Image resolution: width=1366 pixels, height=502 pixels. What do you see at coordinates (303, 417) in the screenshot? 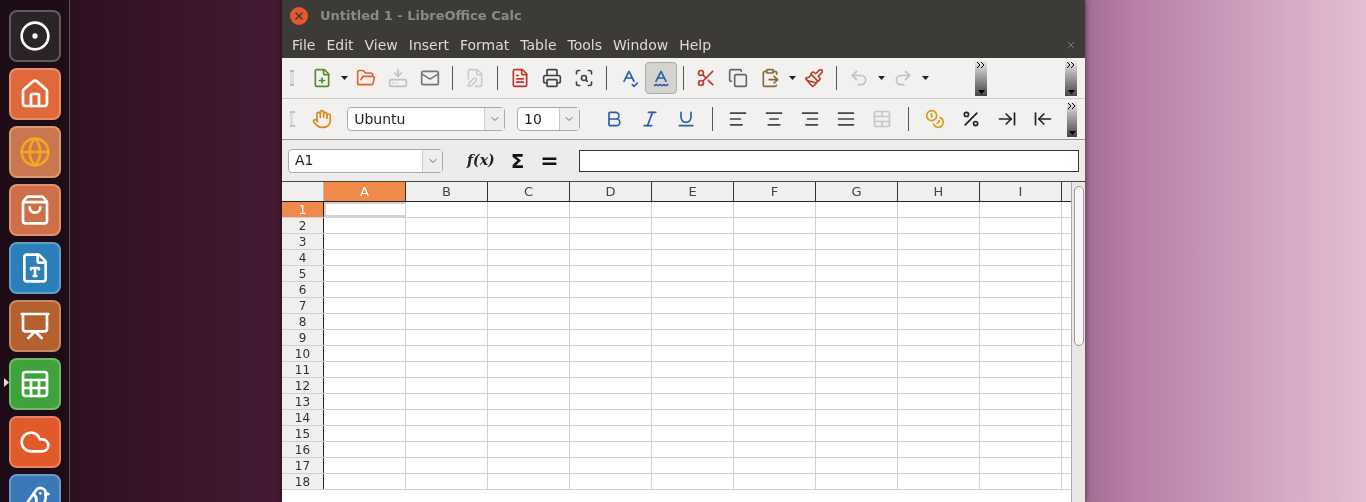
I see `row-header: 14` at bounding box center [303, 417].